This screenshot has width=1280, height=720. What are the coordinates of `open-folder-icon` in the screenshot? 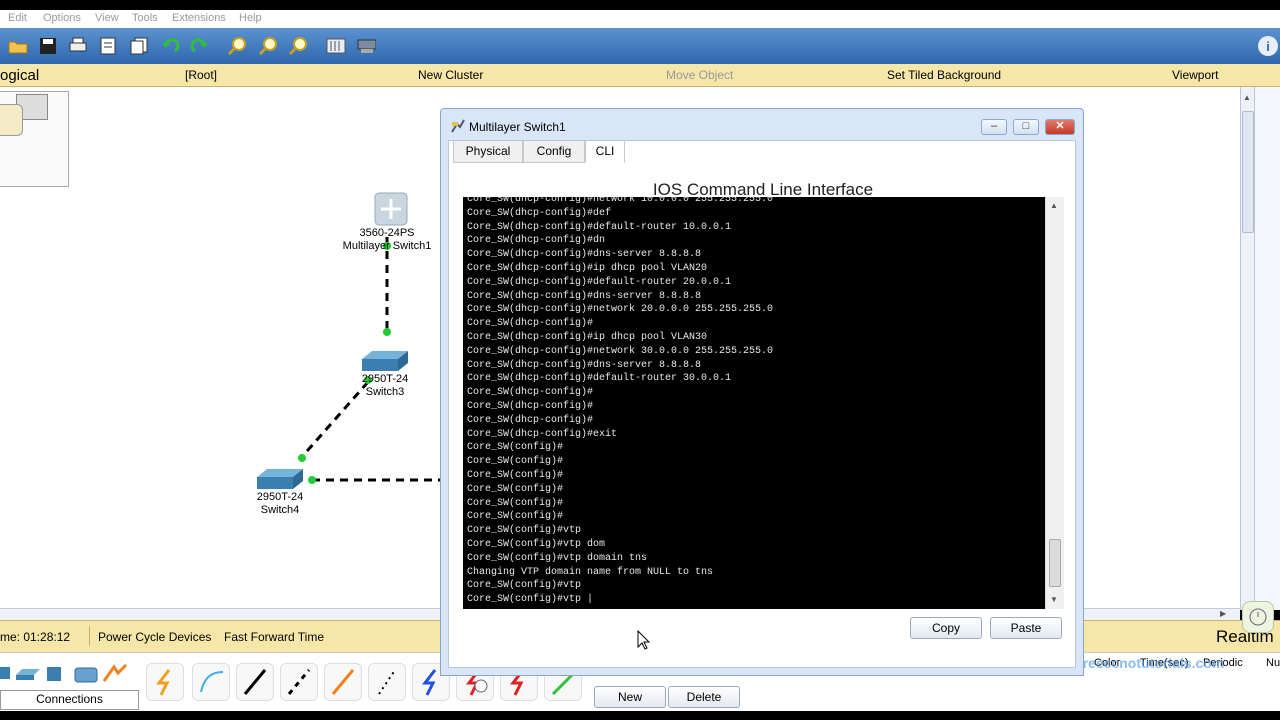 It's located at (18, 46).